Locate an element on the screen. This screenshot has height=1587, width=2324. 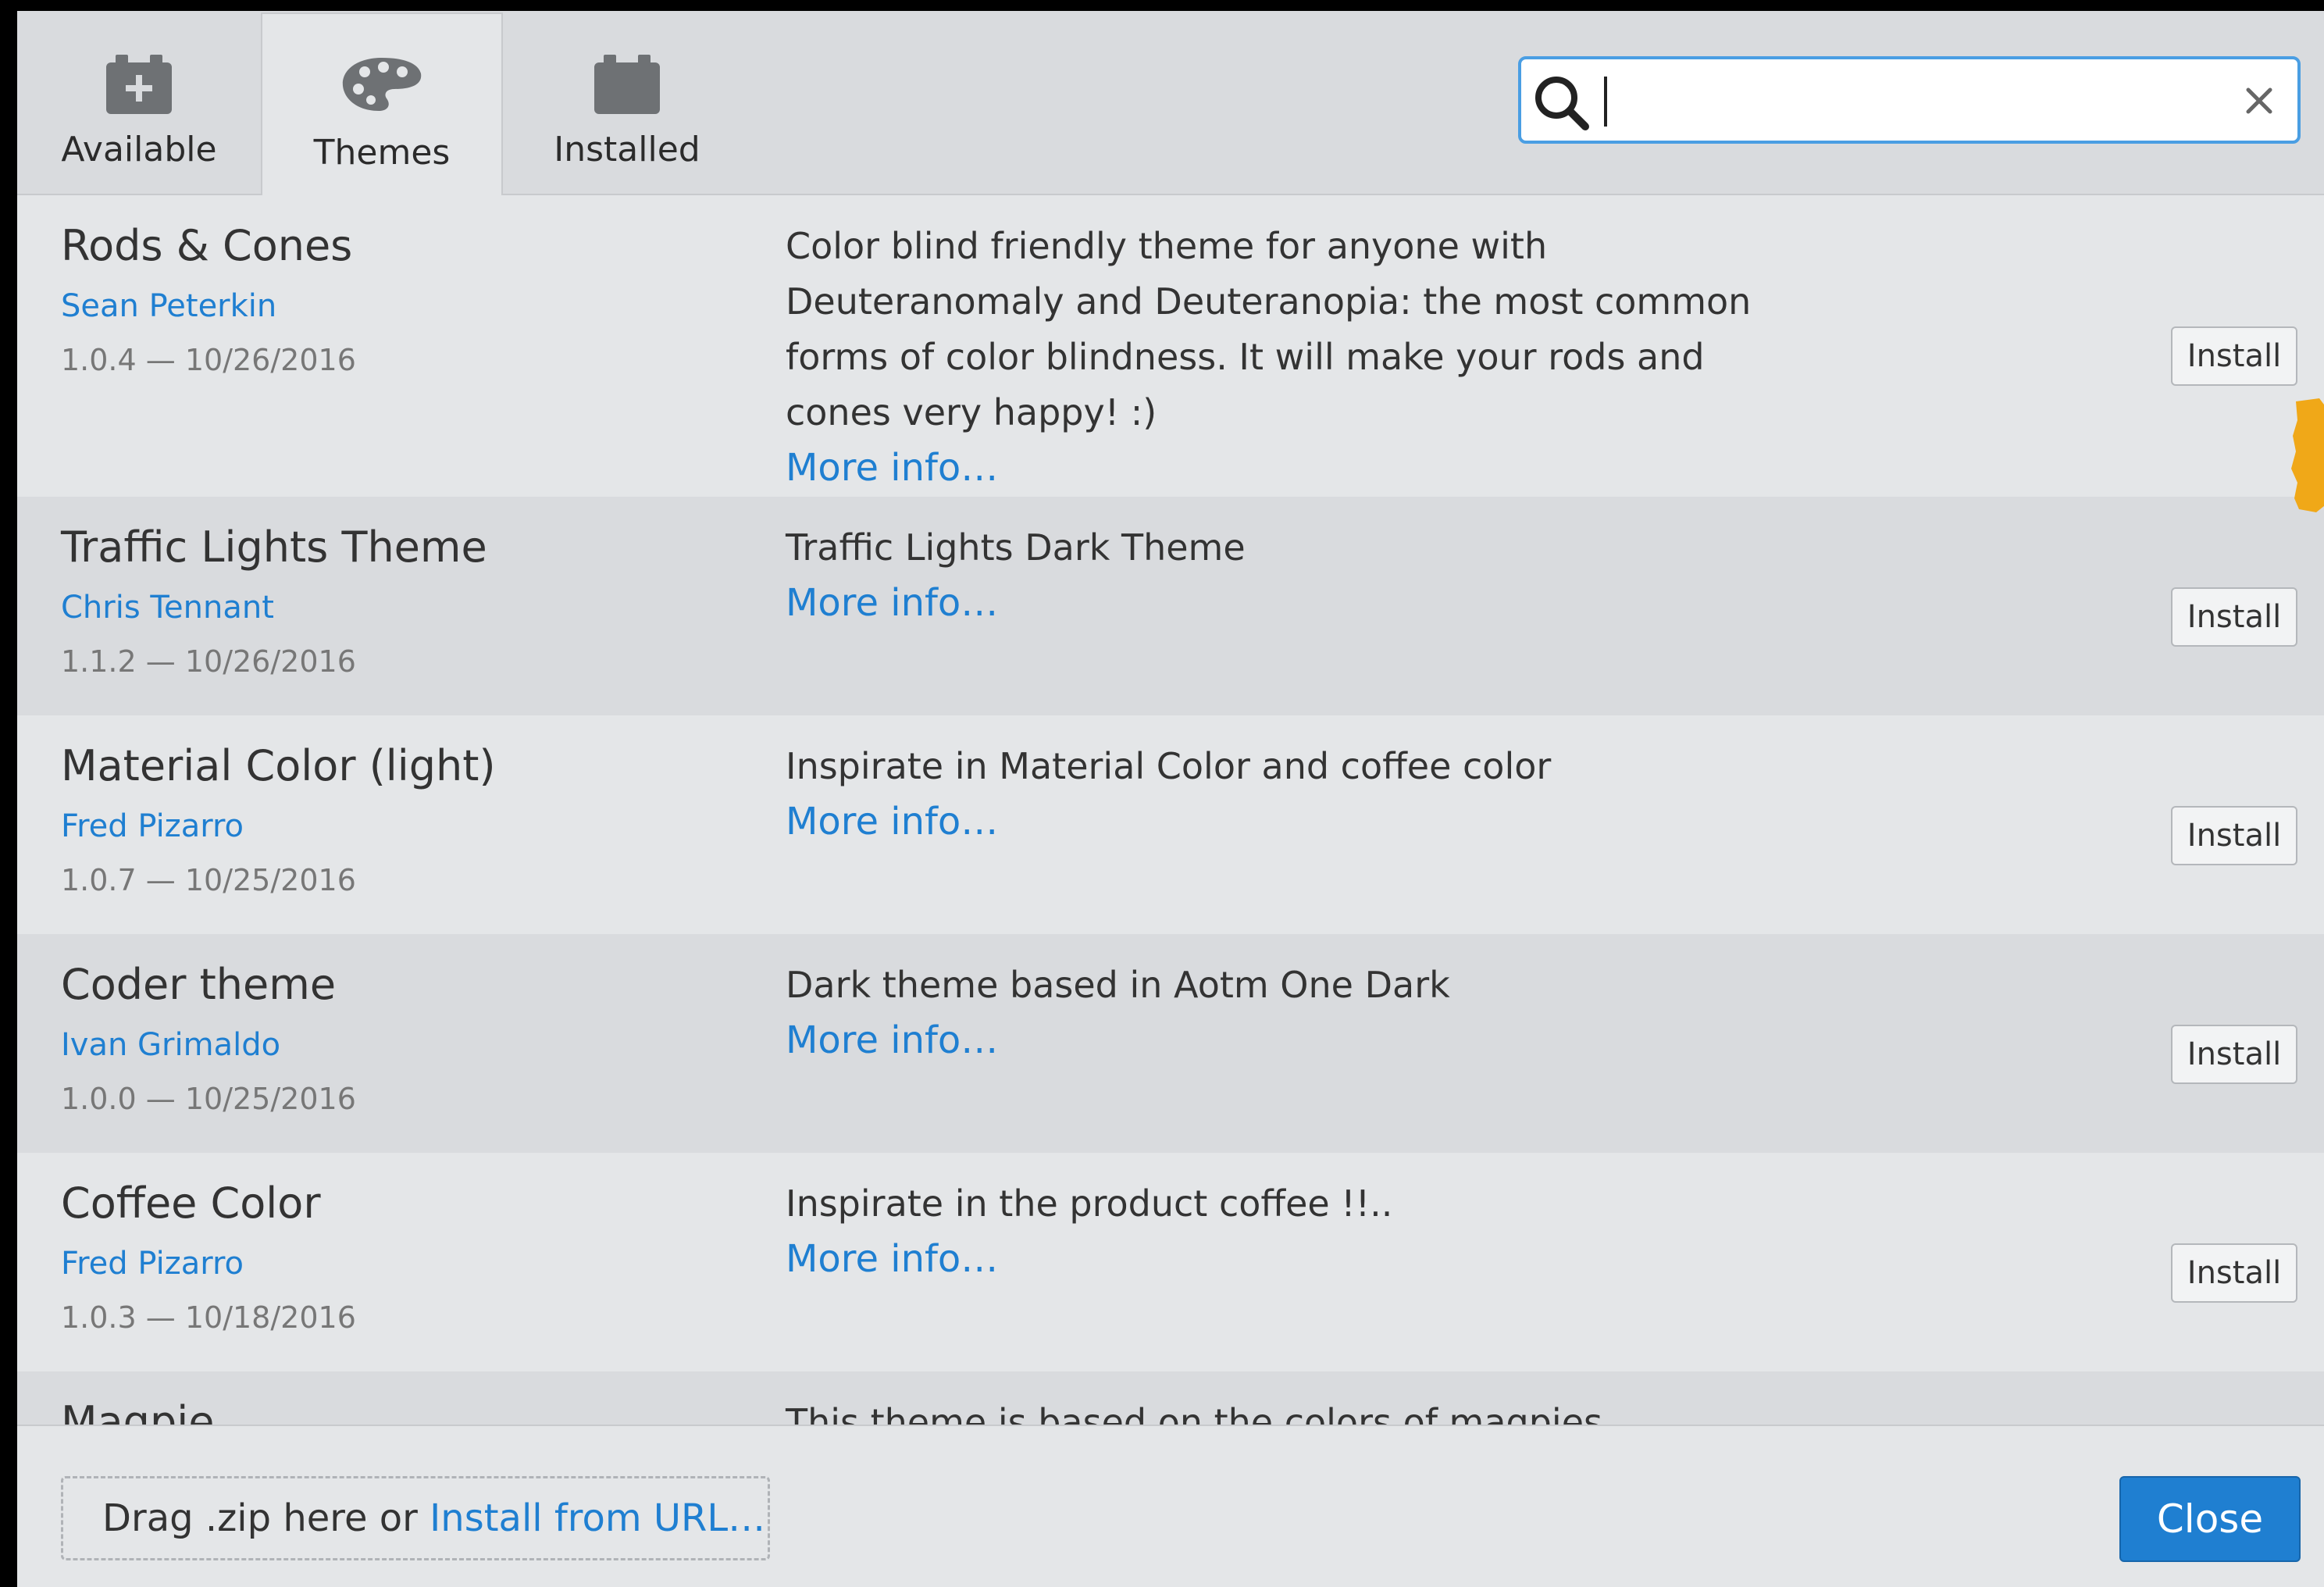
tab-installed-label: Installed is located at coordinates (627, 149).